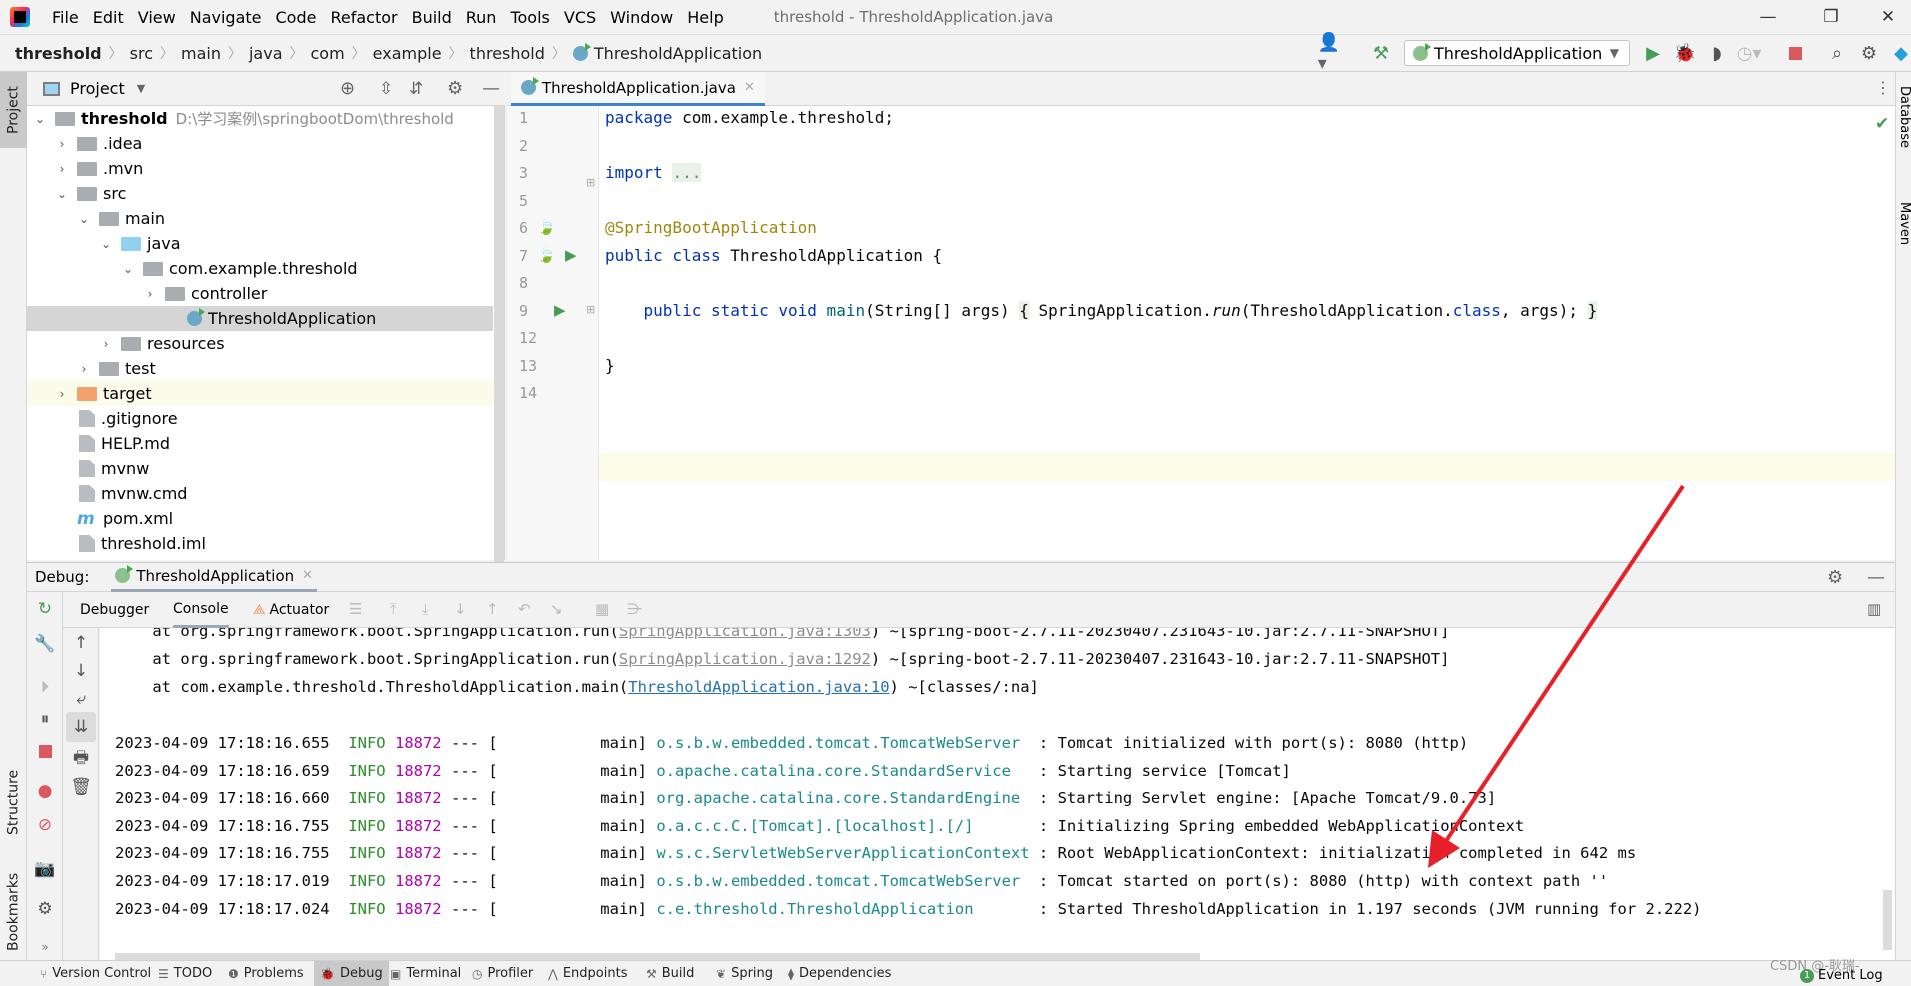 The width and height of the screenshot is (1911, 986). What do you see at coordinates (81, 727) in the screenshot?
I see `scroll-to-end-icon: ⇊` at bounding box center [81, 727].